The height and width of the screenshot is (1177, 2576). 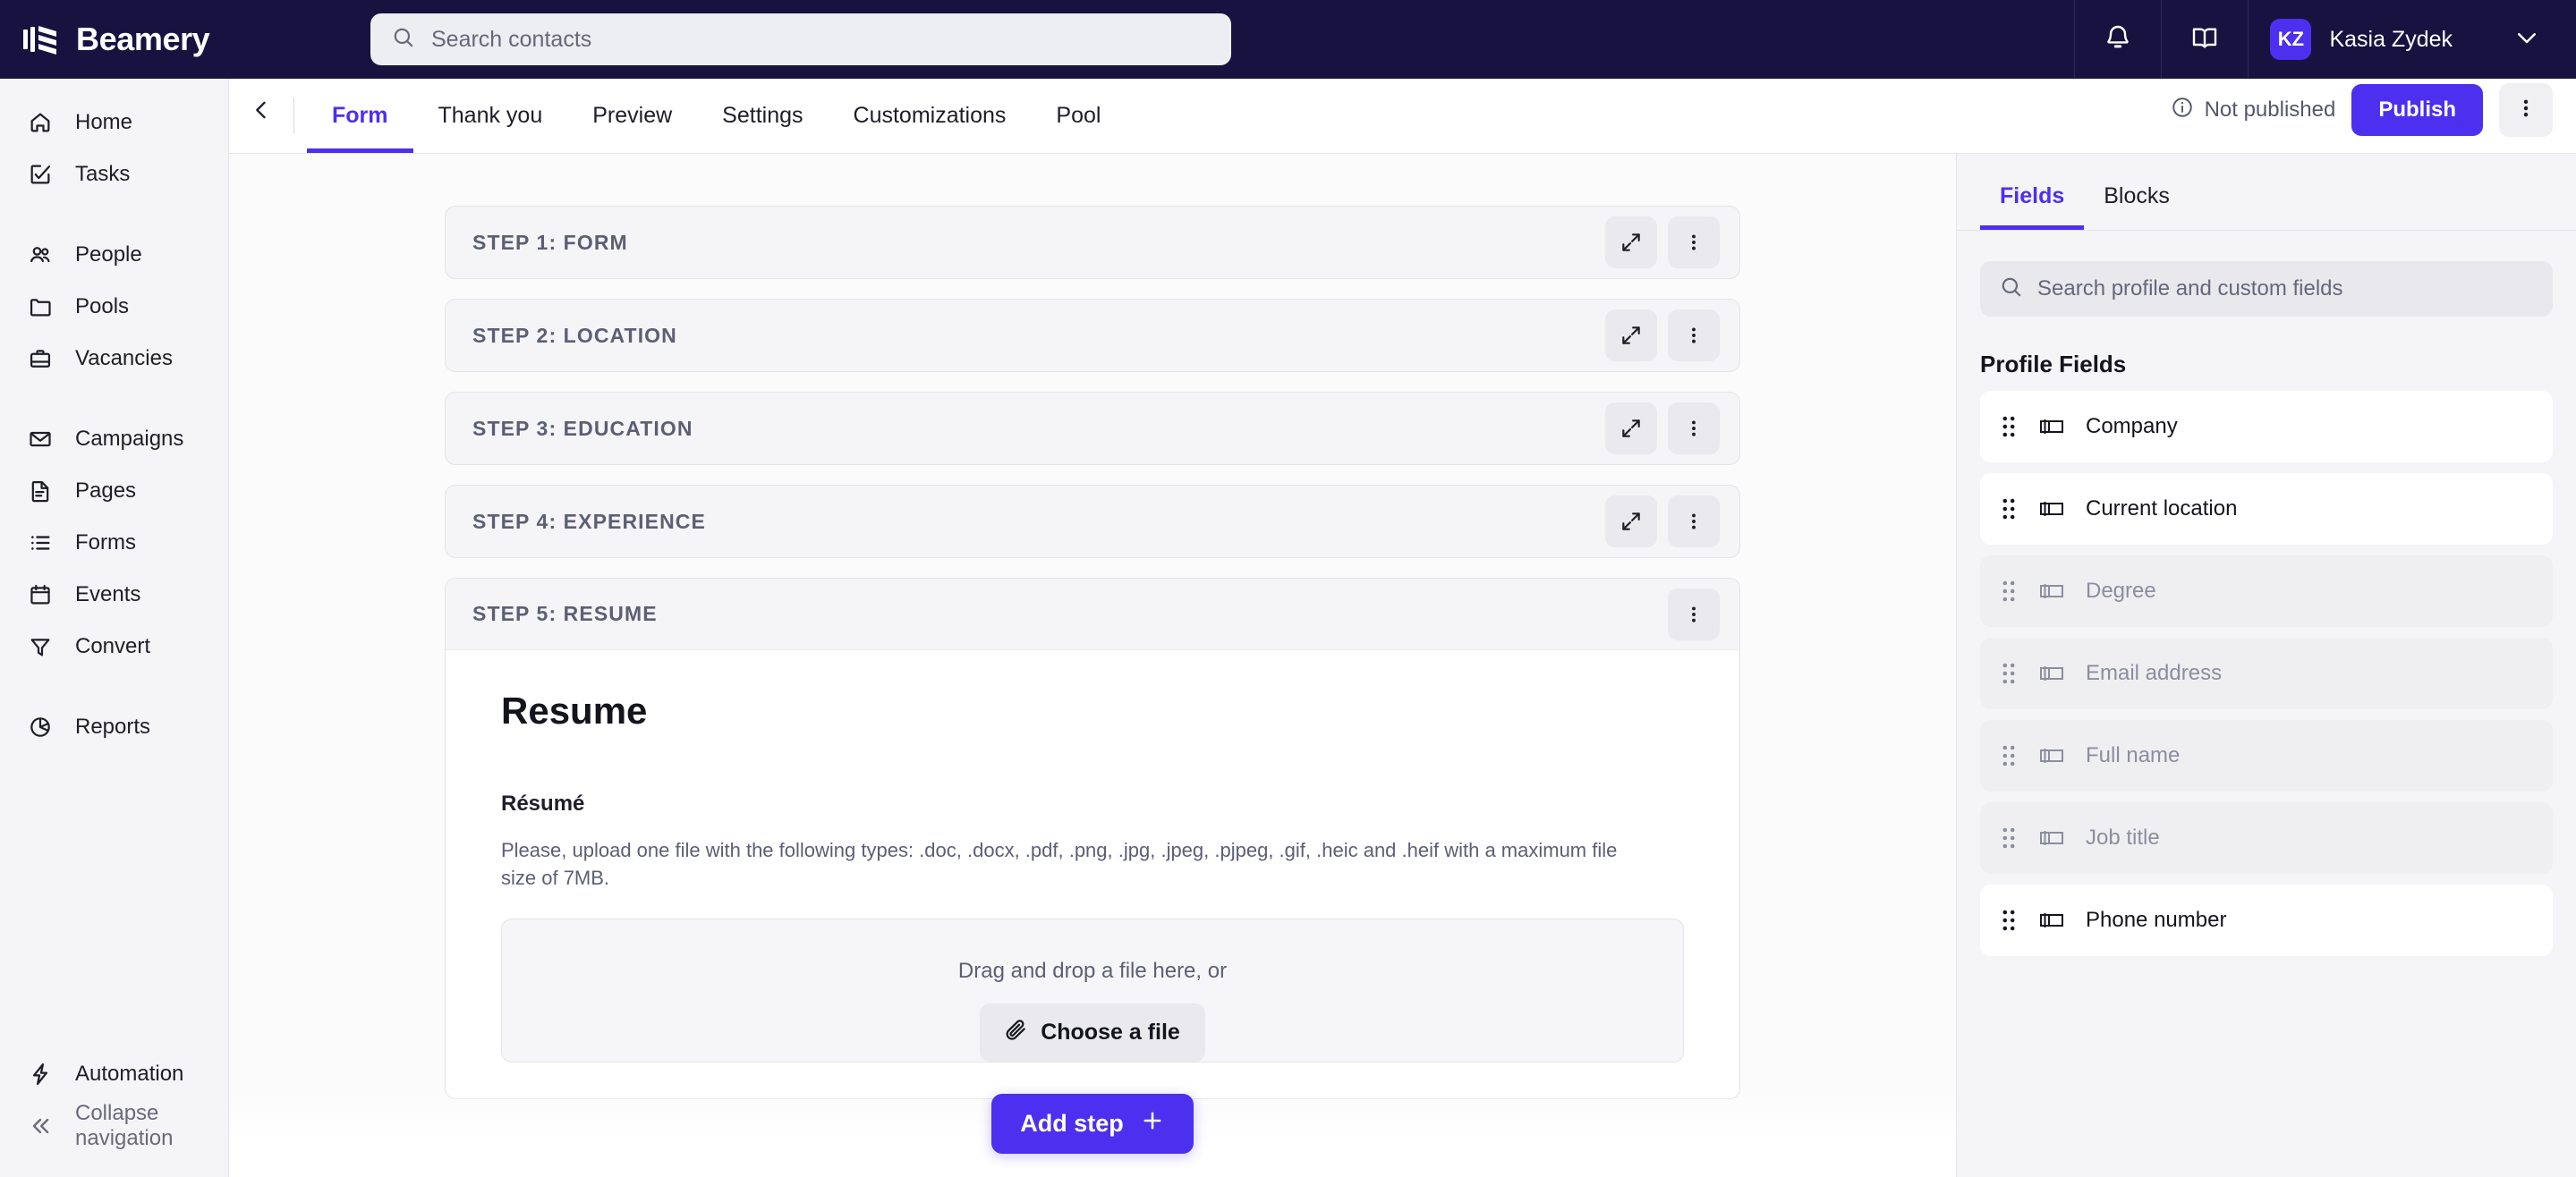 I want to click on sidebar-bottom: Automation Collapse navigation, so click(x=114, y=1100).